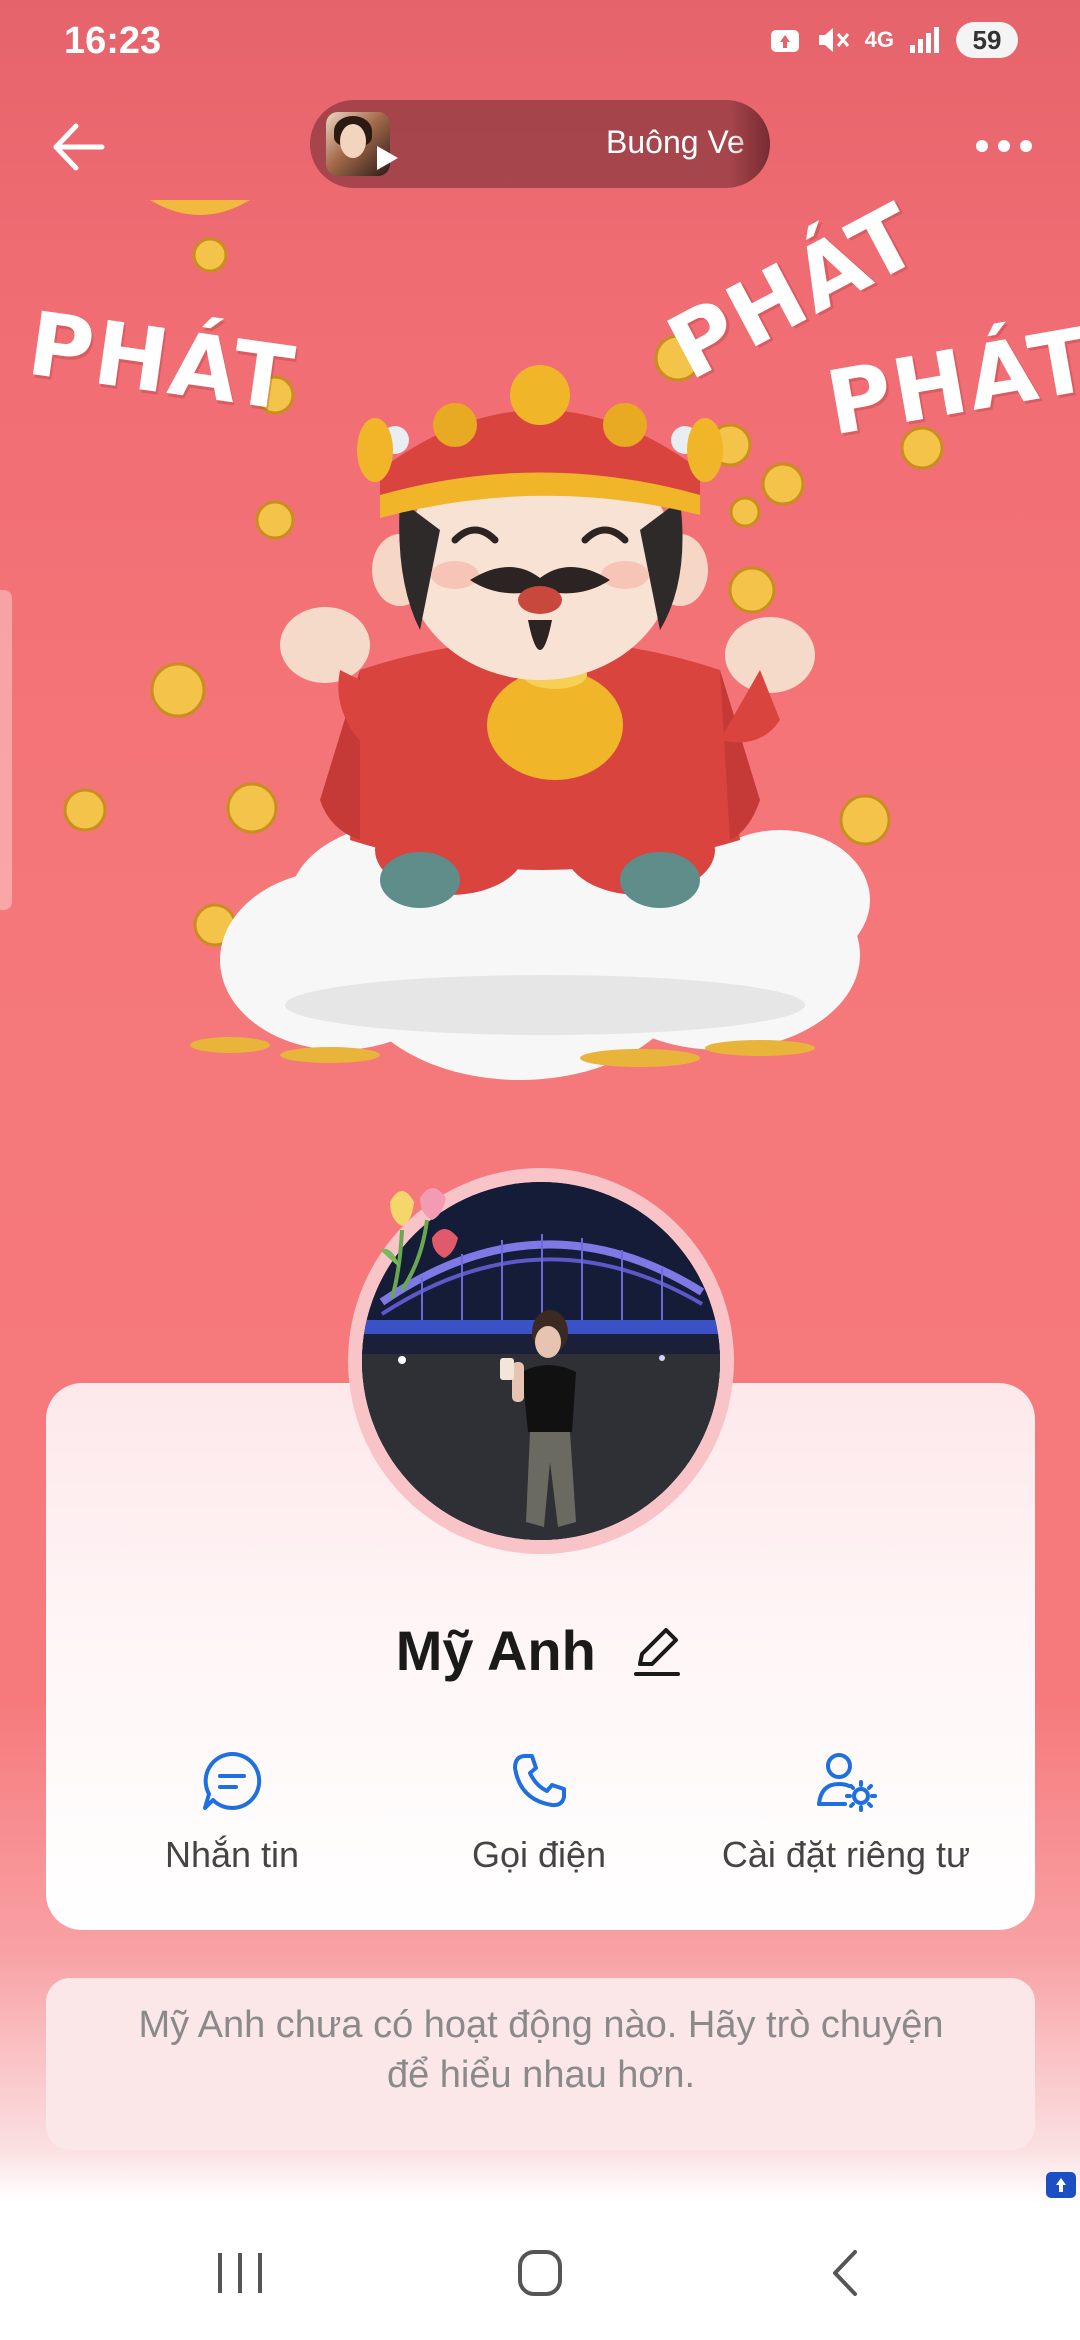  What do you see at coordinates (495, 1650) in the screenshot?
I see `profile-name: Mỹ Anh` at bounding box center [495, 1650].